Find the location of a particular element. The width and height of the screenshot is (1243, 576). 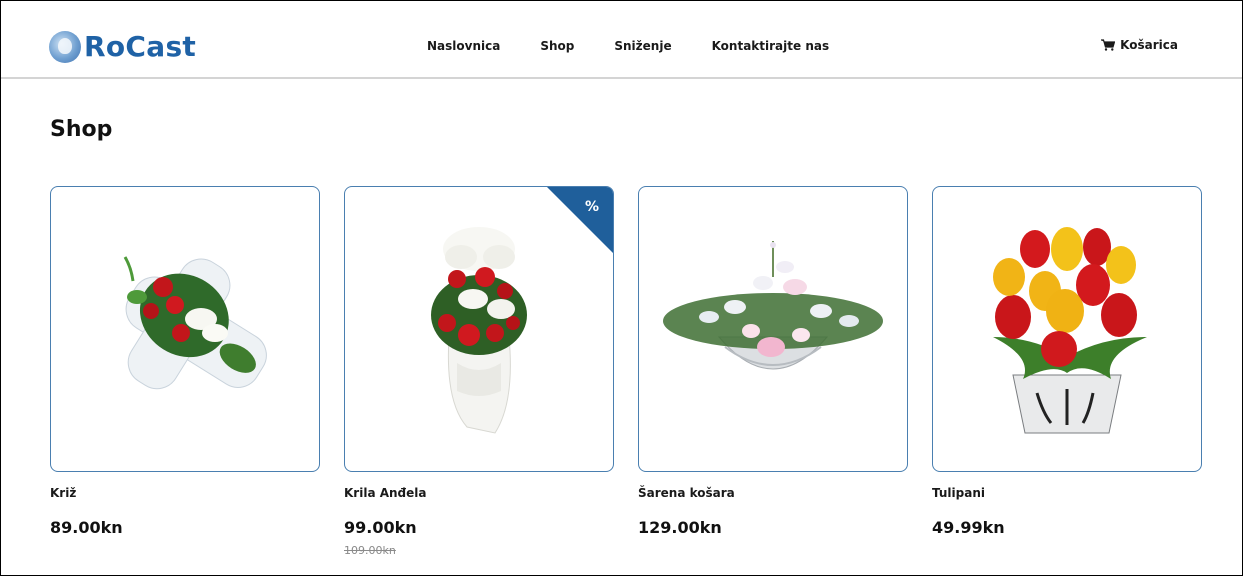

product-price: 99.00kn is located at coordinates (380, 527).